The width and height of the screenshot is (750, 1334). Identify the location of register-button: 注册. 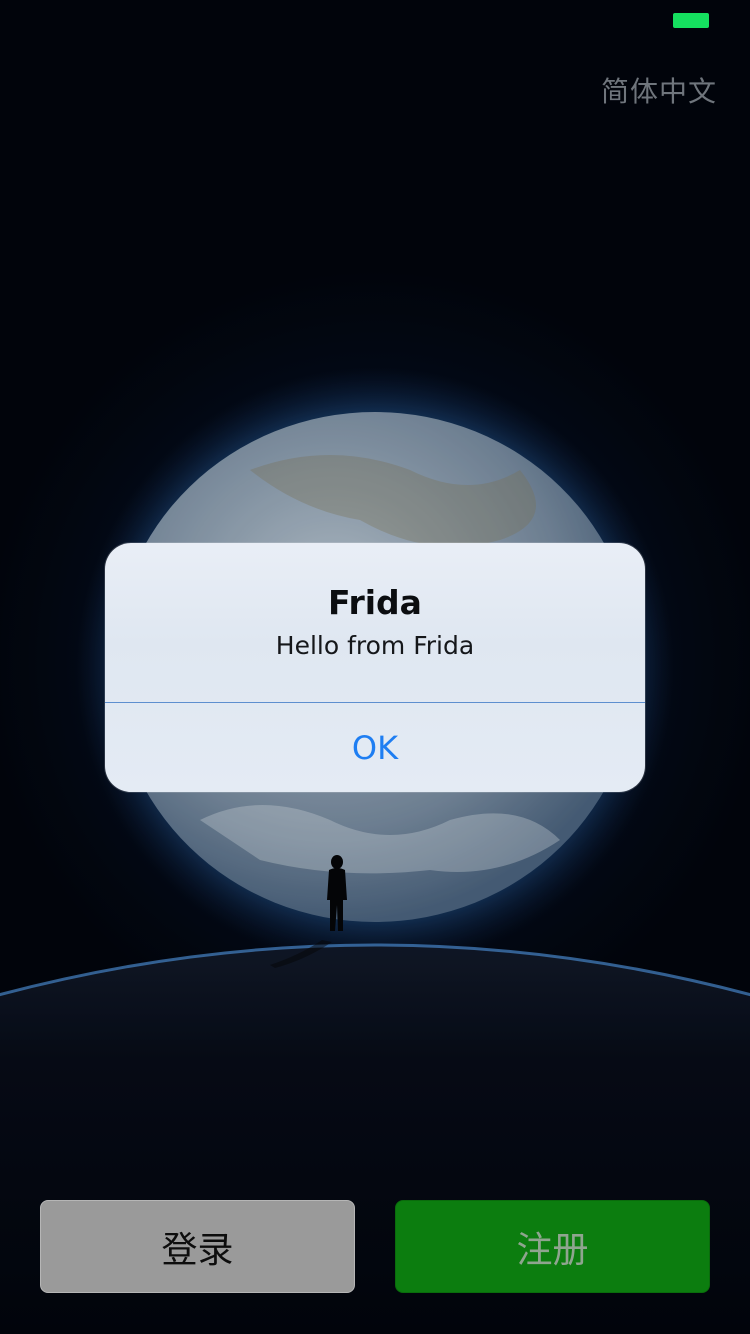
(552, 1246).